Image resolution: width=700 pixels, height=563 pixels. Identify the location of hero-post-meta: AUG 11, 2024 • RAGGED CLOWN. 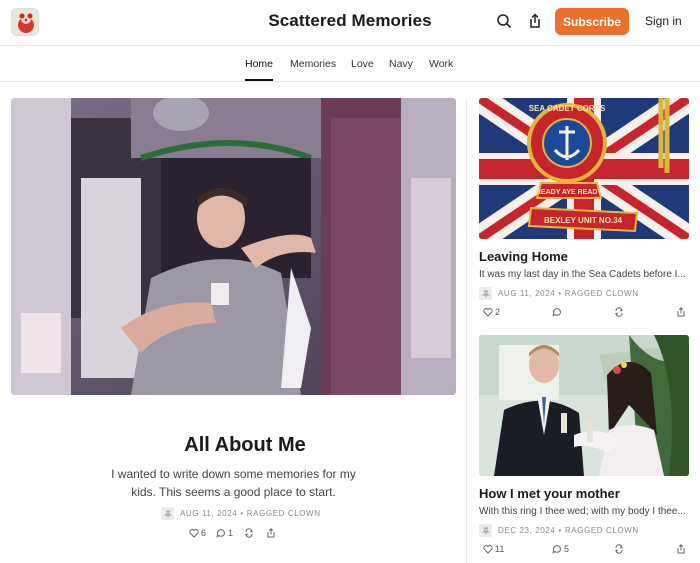
(241, 513).